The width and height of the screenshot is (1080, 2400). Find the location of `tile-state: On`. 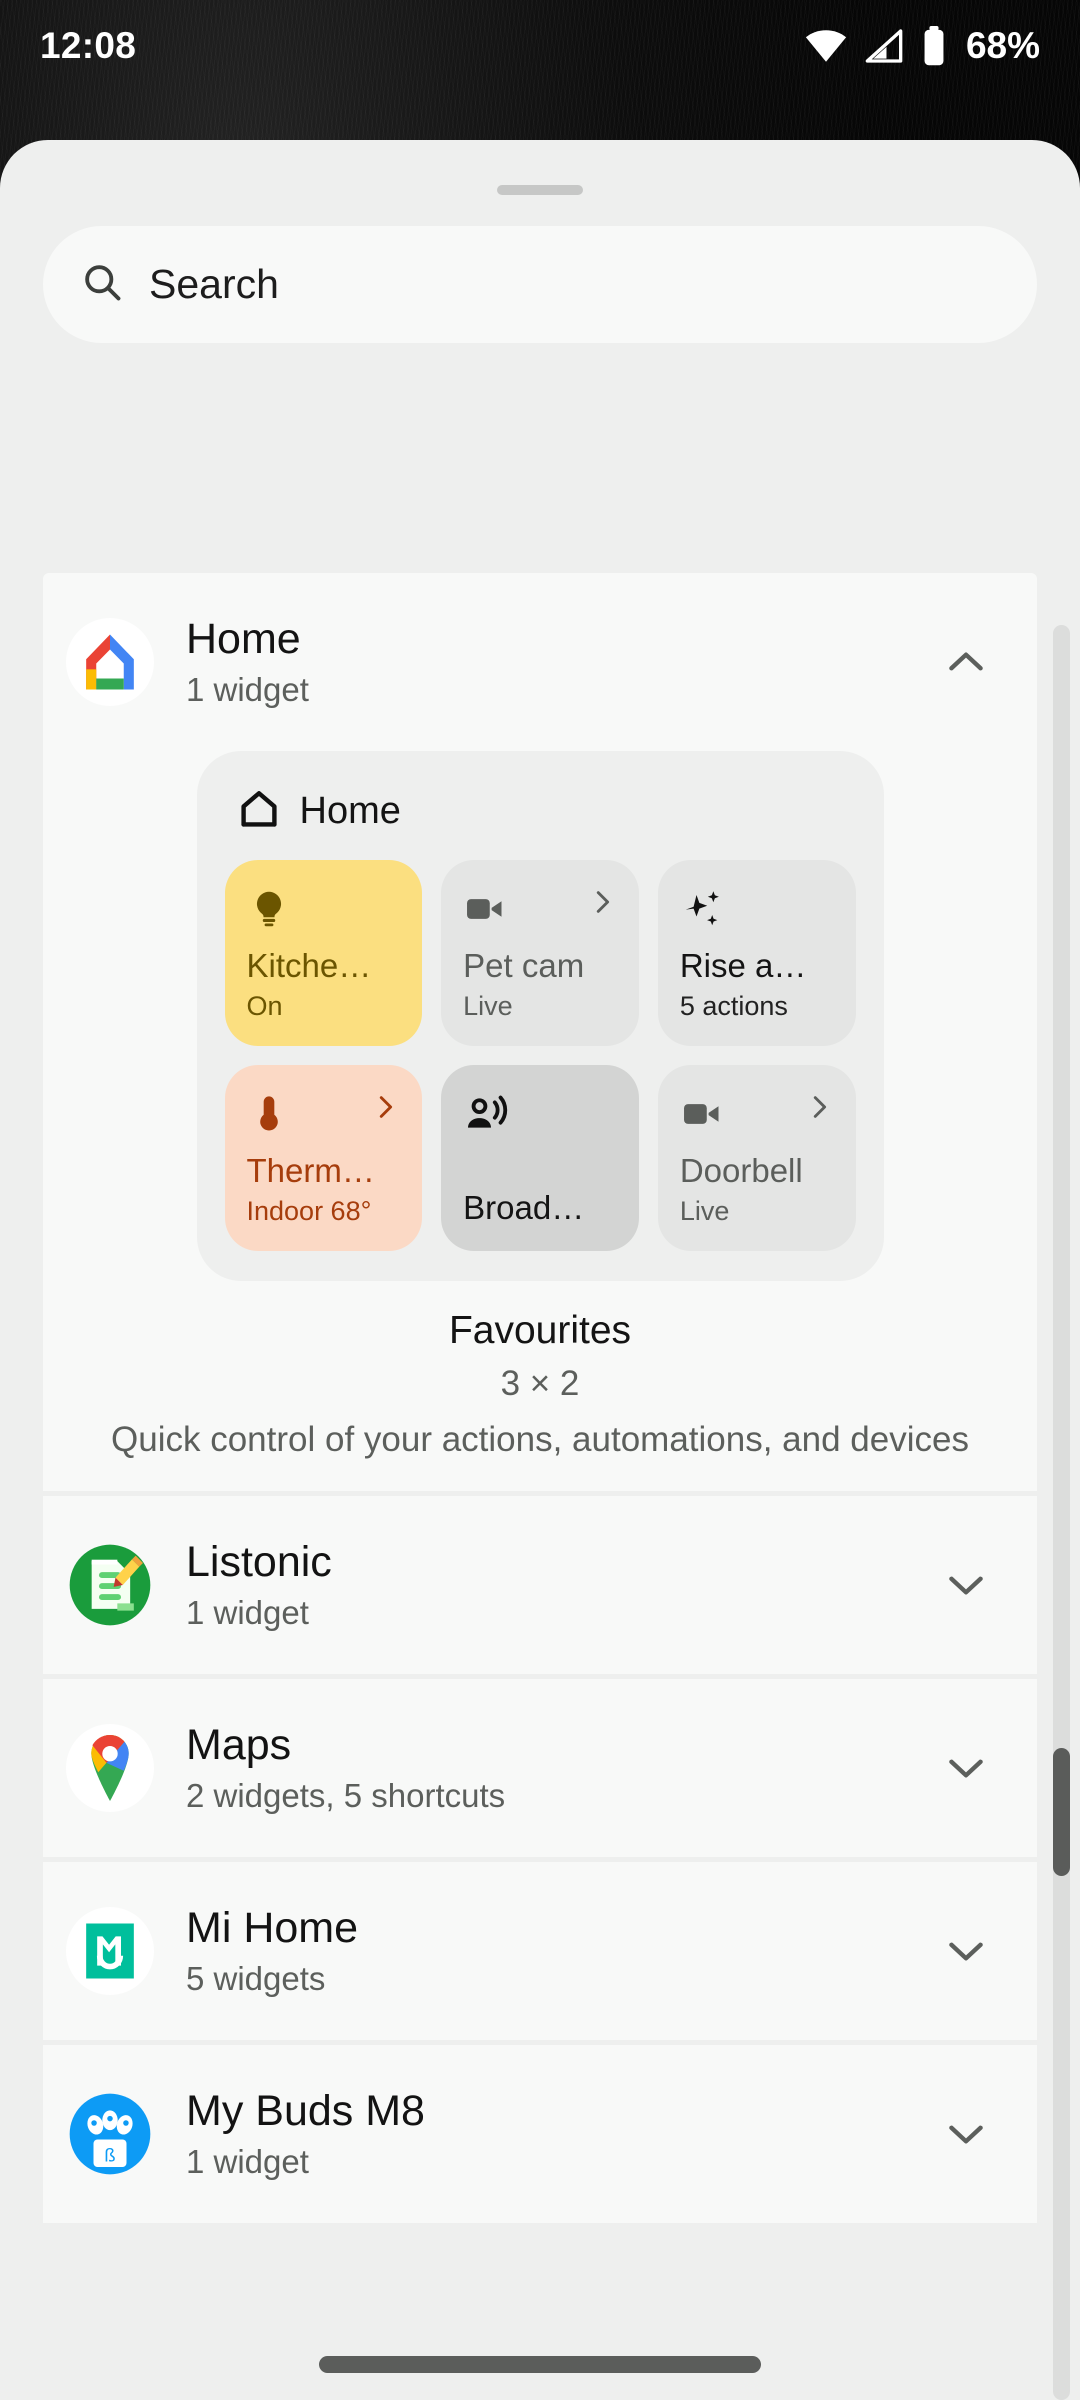

tile-state: On is located at coordinates (264, 1005).